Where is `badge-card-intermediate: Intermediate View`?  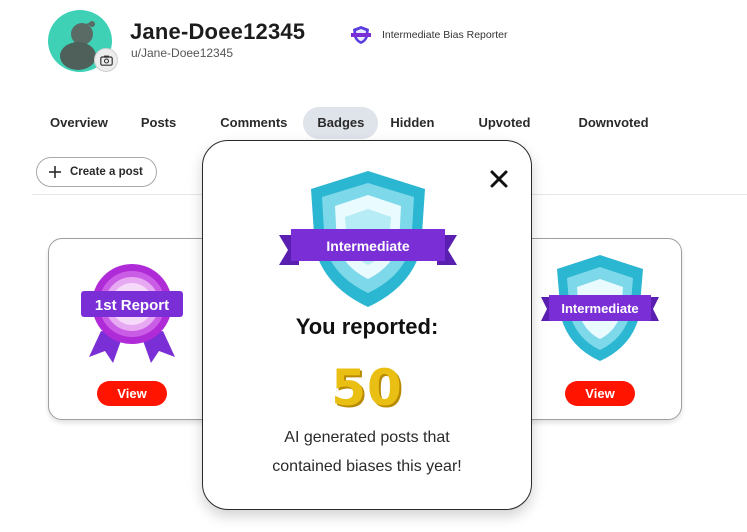 badge-card-intermediate: Intermediate View is located at coordinates (597, 329).